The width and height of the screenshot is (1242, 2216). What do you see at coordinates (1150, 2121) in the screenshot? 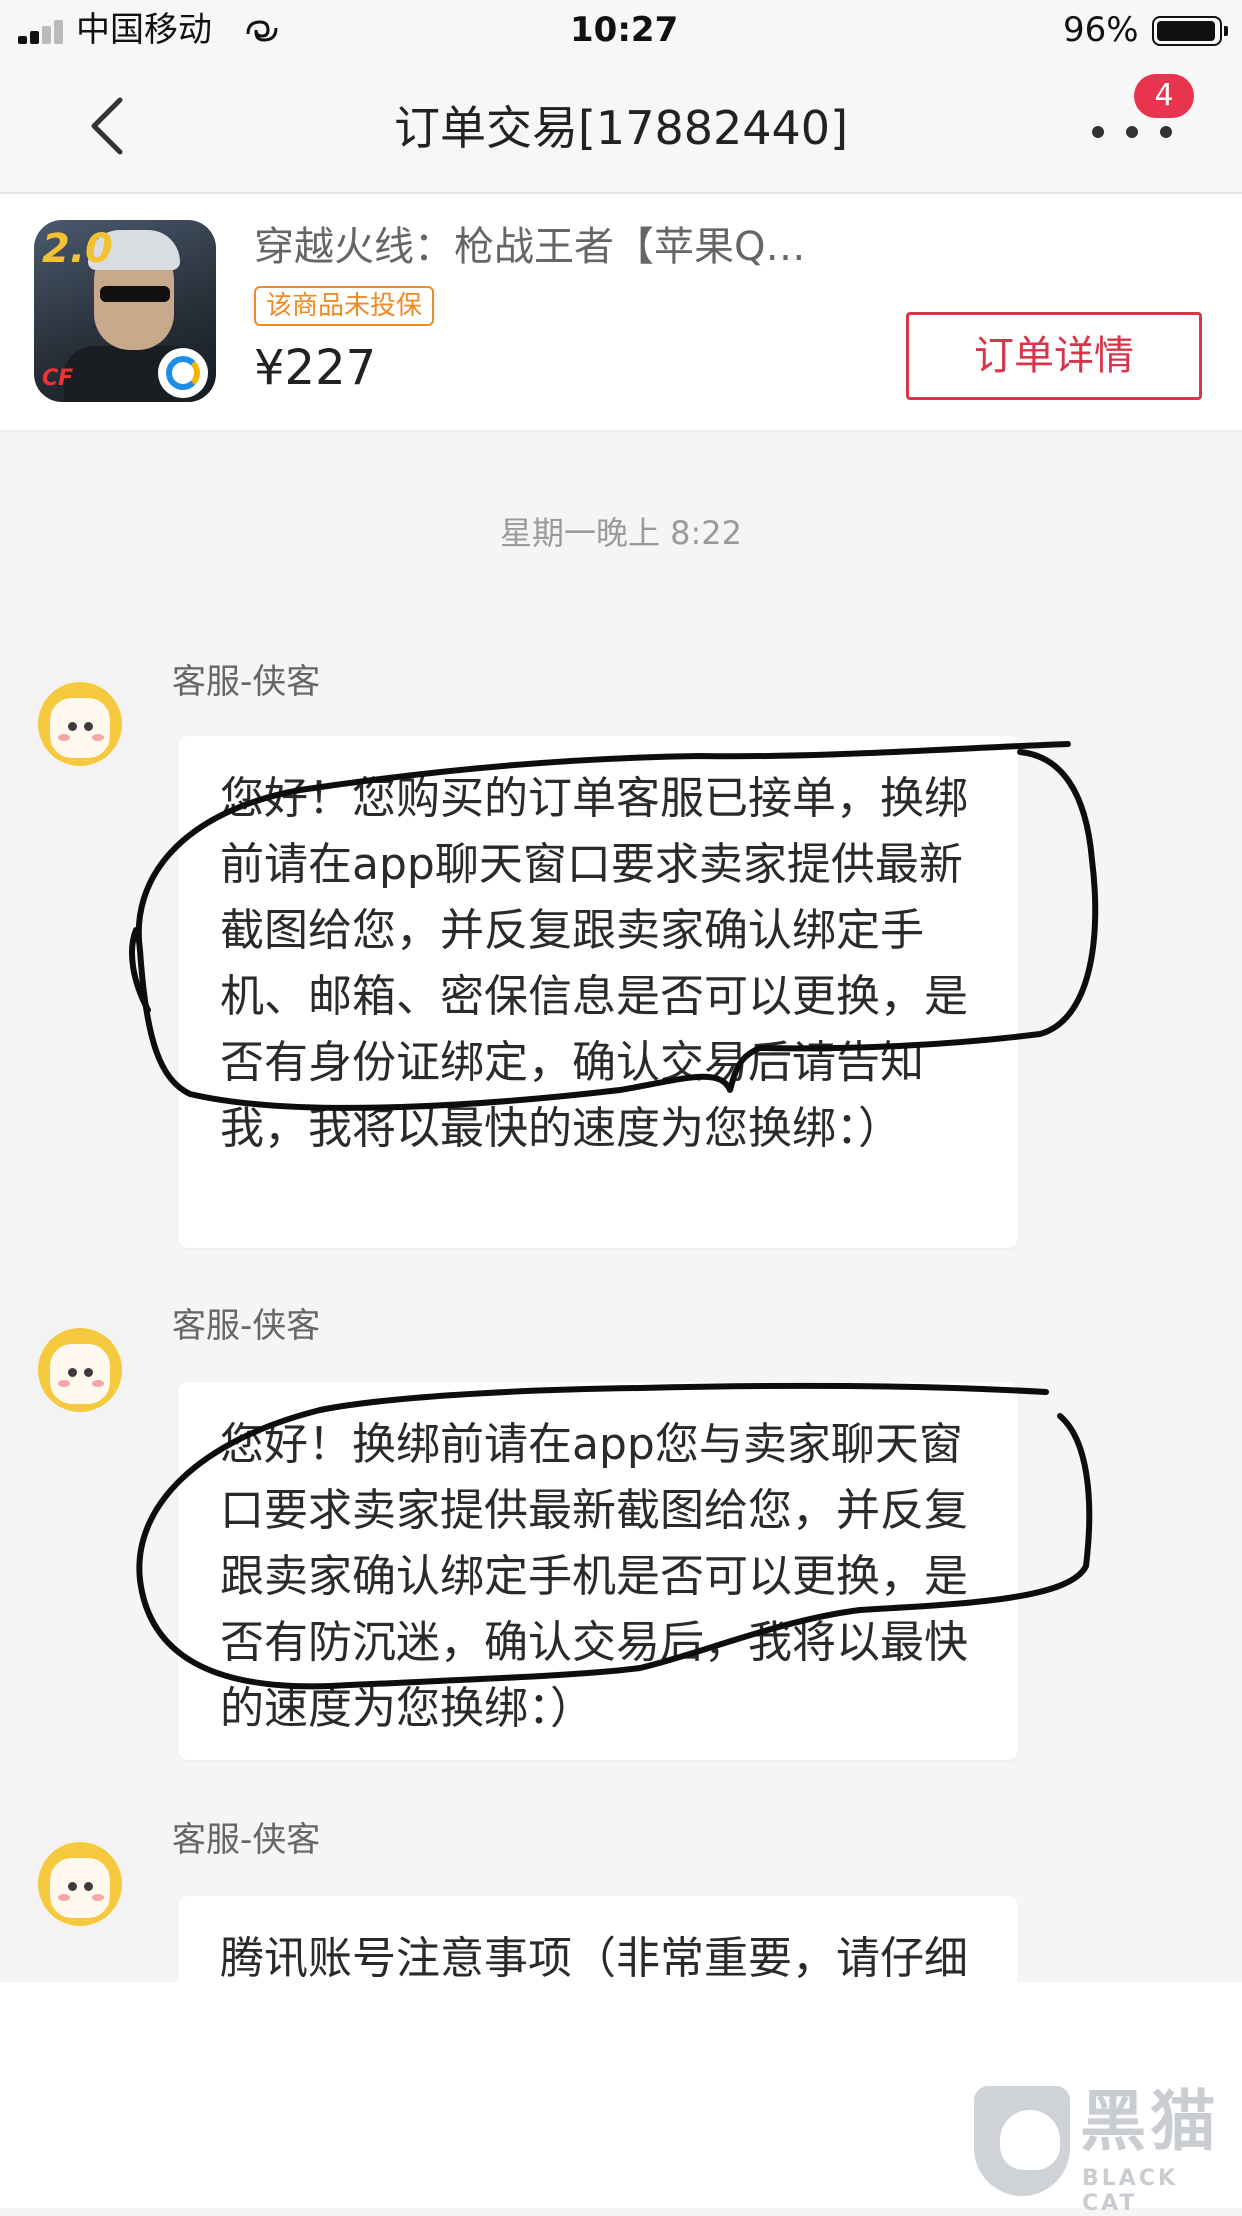
I see `watermark-cn: 黑猫` at bounding box center [1150, 2121].